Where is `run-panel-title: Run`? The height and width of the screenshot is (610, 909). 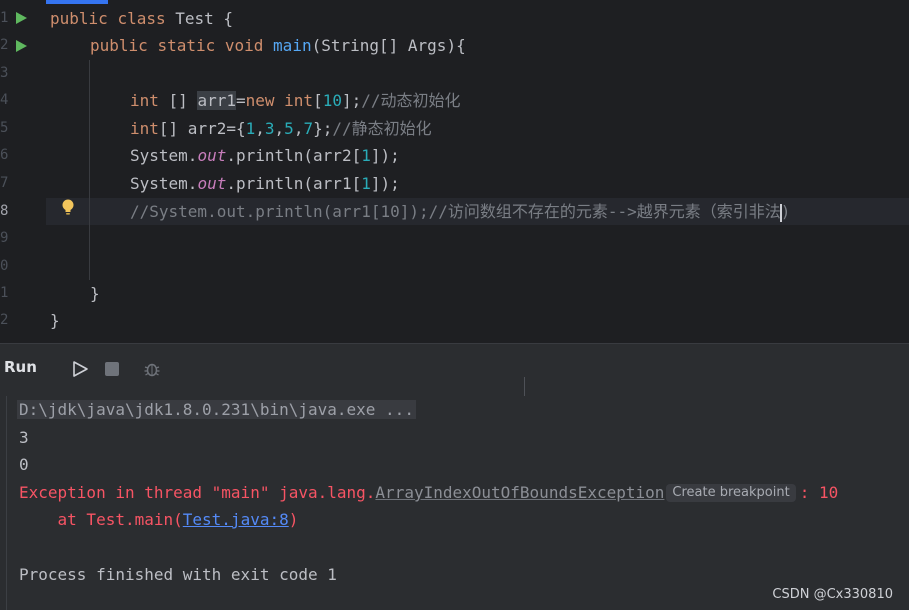 run-panel-title: Run is located at coordinates (20, 367).